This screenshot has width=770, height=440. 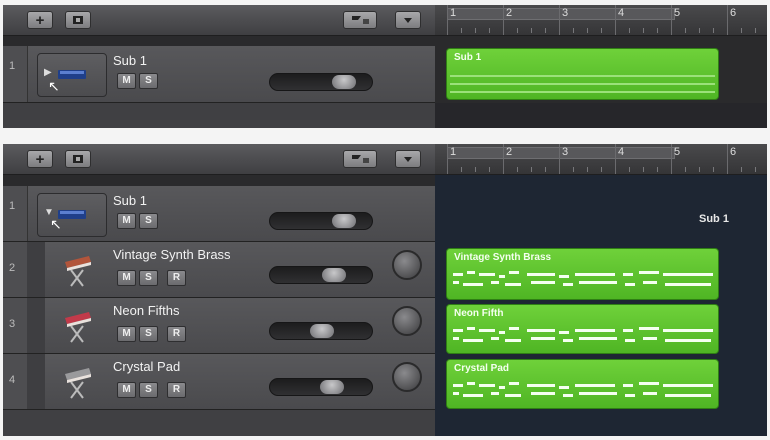 What do you see at coordinates (219, 382) in the screenshot?
I see `track-header-row: 4 Crystal Pad M S R` at bounding box center [219, 382].